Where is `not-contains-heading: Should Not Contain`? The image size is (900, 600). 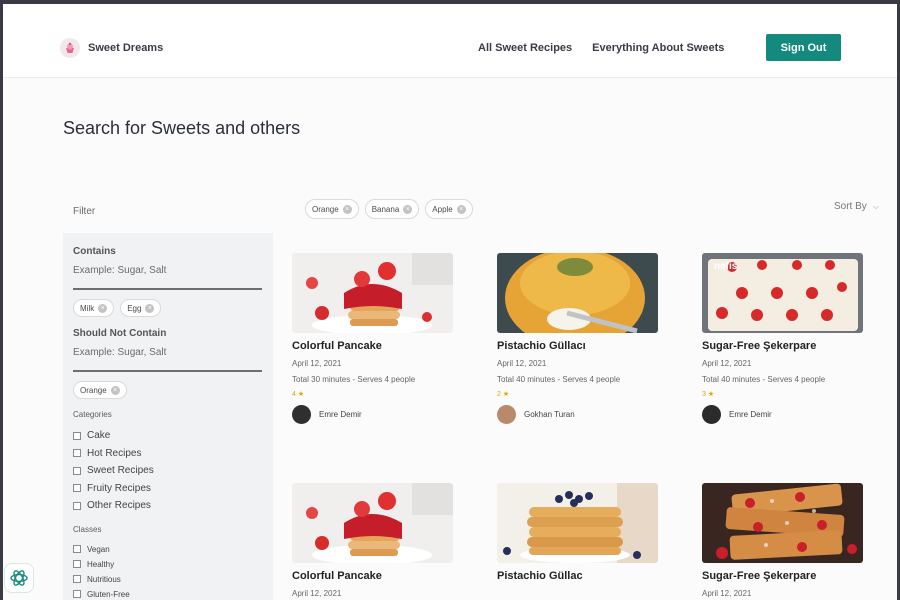
not-contains-heading: Should Not Contain is located at coordinates (120, 333).